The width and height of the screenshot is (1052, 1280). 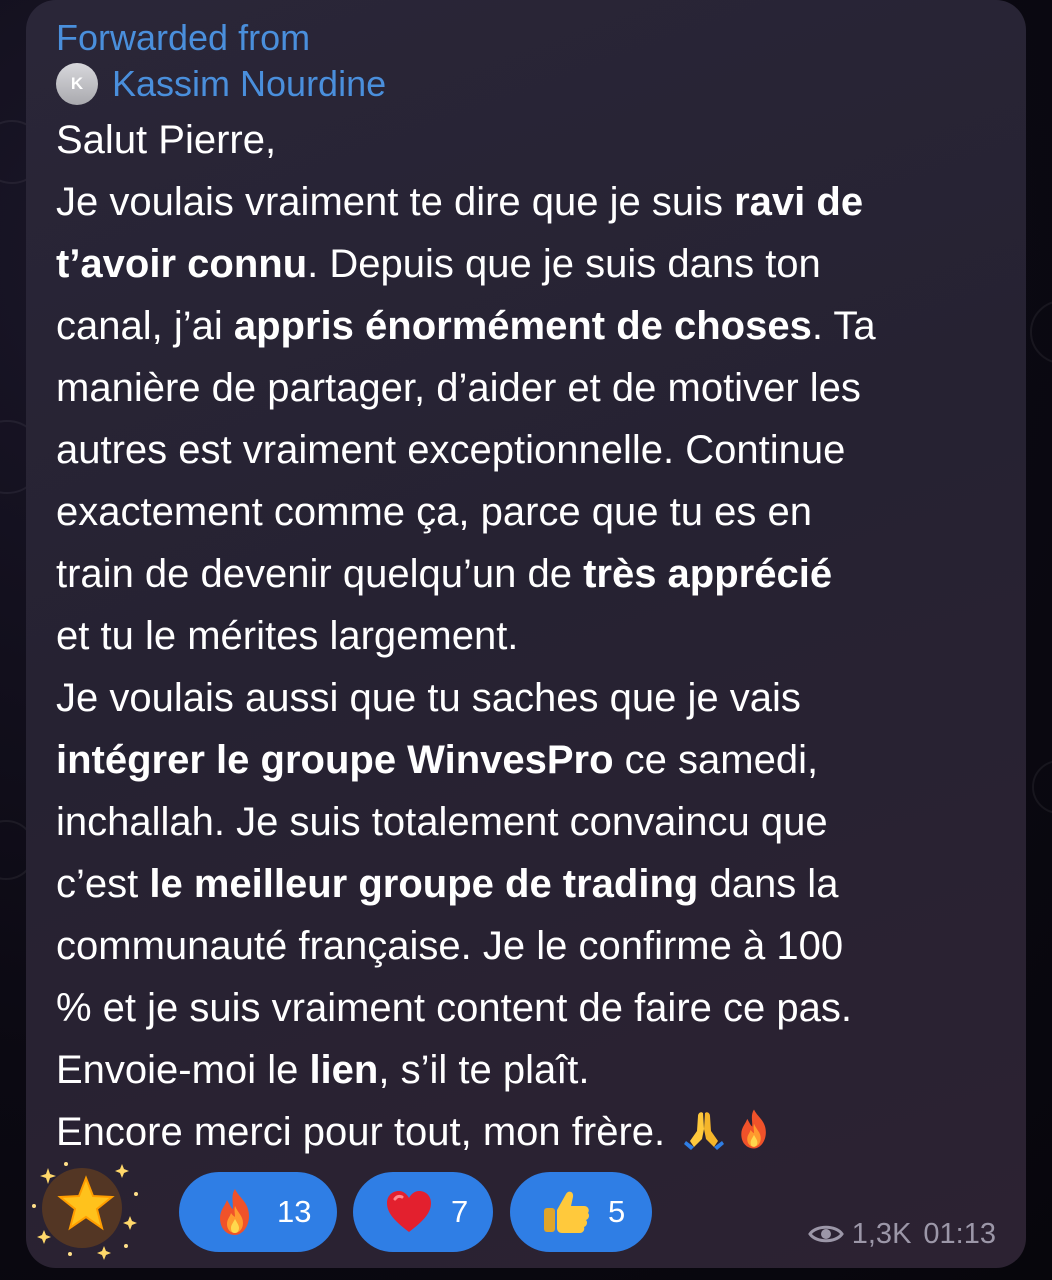 What do you see at coordinates (166, 140) in the screenshot?
I see `message-text-run: Salut Pierre,` at bounding box center [166, 140].